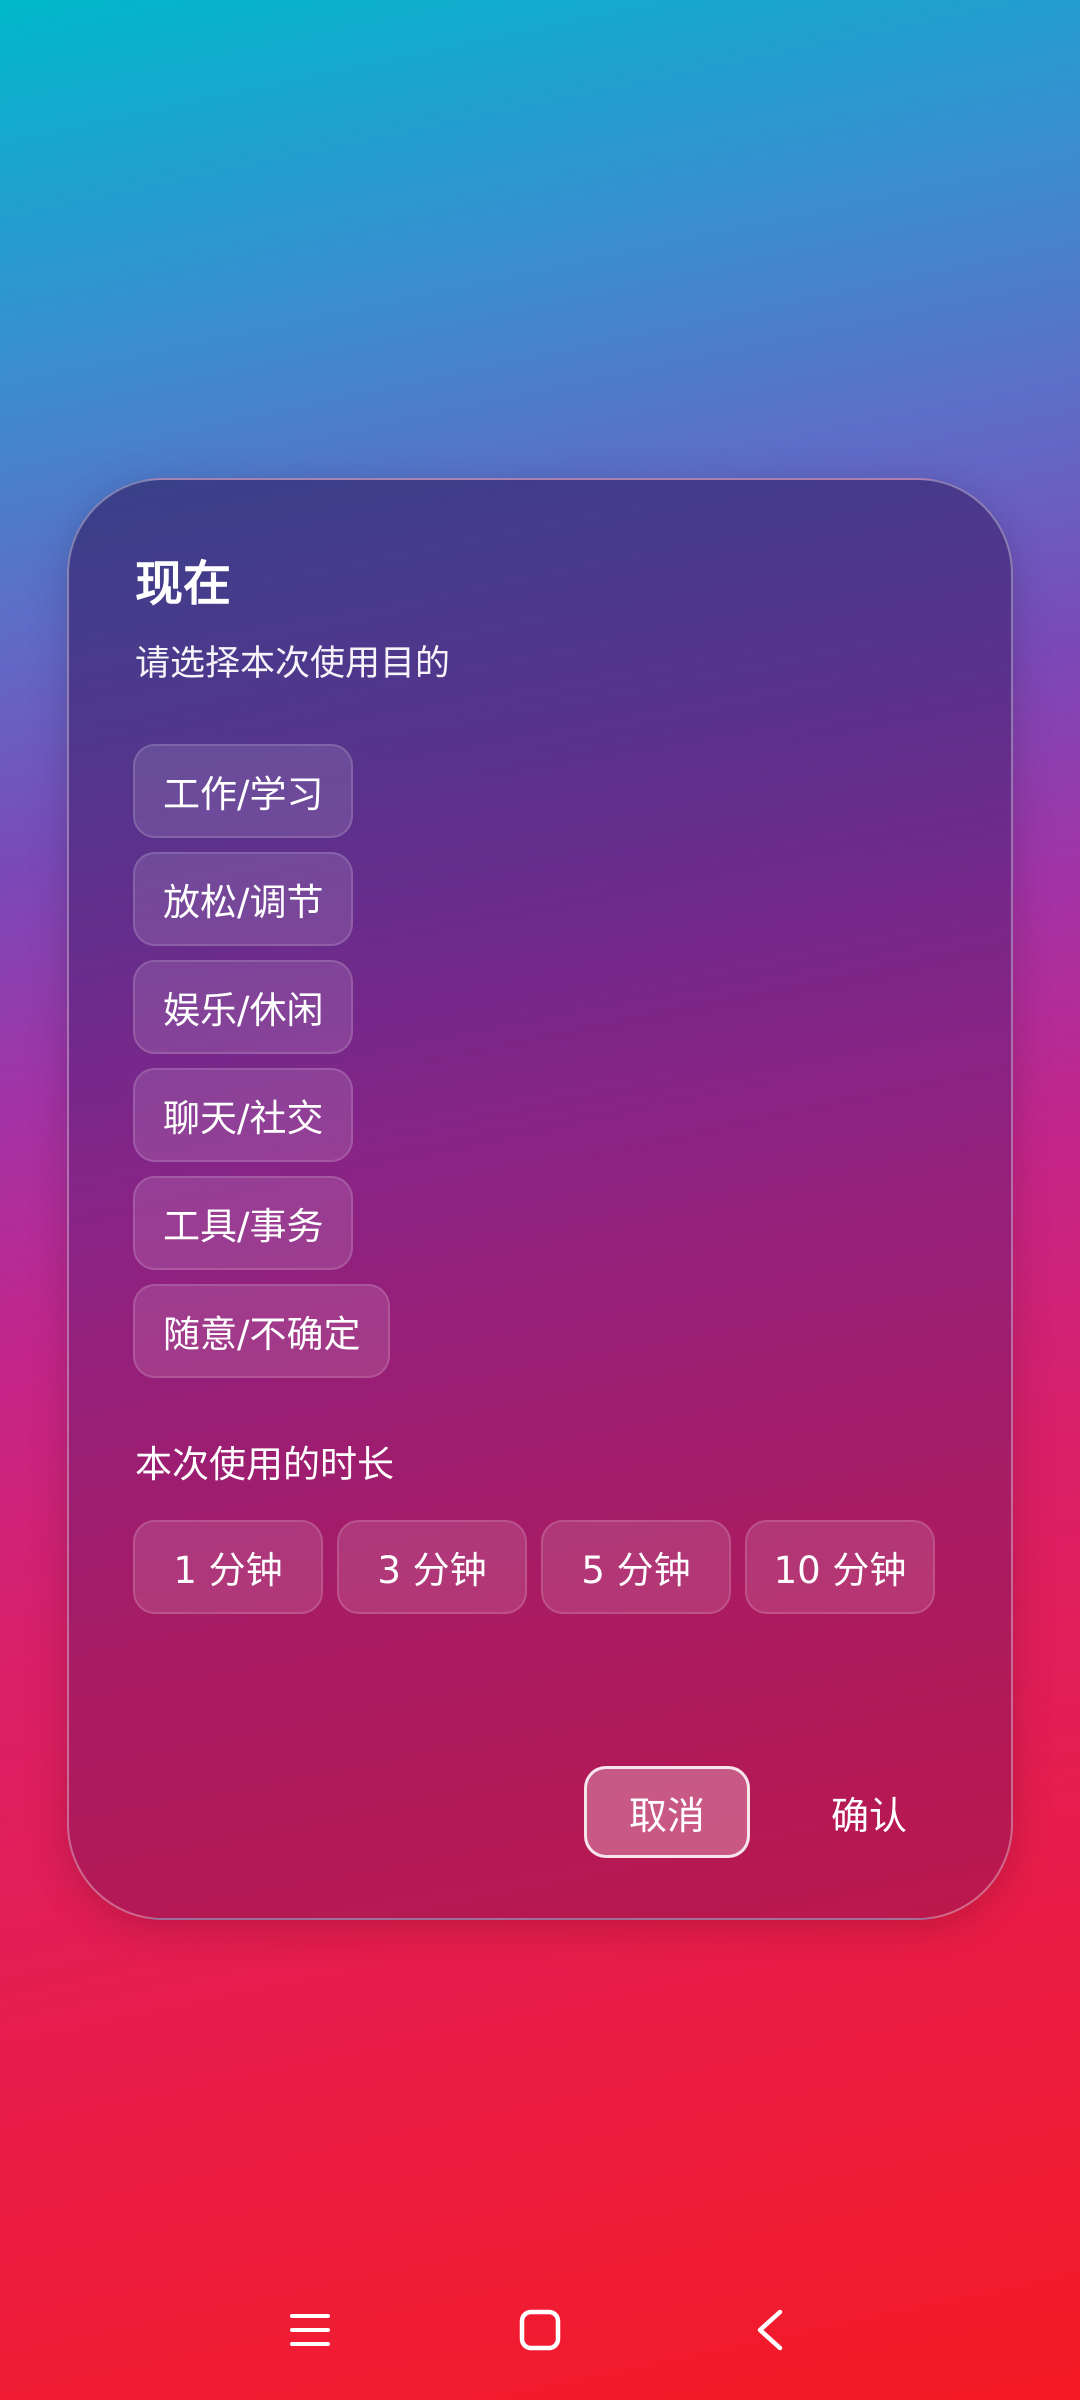 The height and width of the screenshot is (2400, 1080). I want to click on purpose-options: 工作/学习 放松/调节 娱乐/休闲 聊天/社交 工具/事务 随意/不确定, so click(262, 1061).